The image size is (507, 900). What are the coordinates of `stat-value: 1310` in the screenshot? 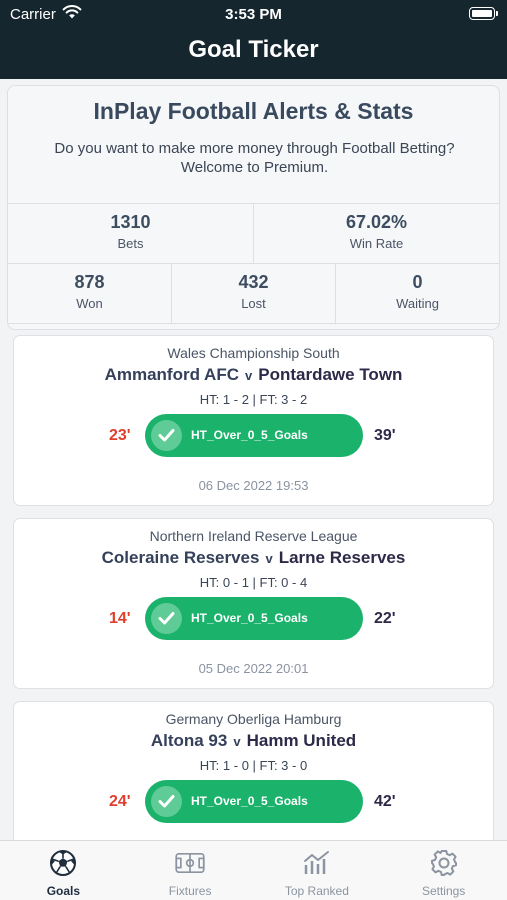 It's located at (130, 222).